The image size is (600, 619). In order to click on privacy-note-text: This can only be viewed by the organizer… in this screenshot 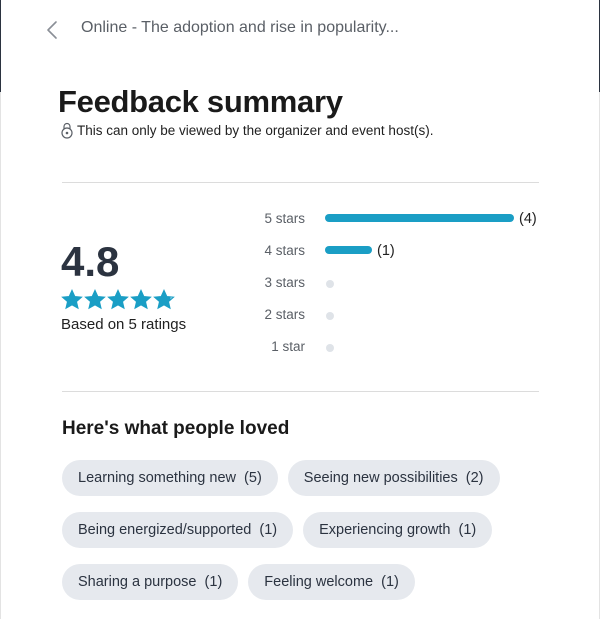, I will do `click(255, 130)`.